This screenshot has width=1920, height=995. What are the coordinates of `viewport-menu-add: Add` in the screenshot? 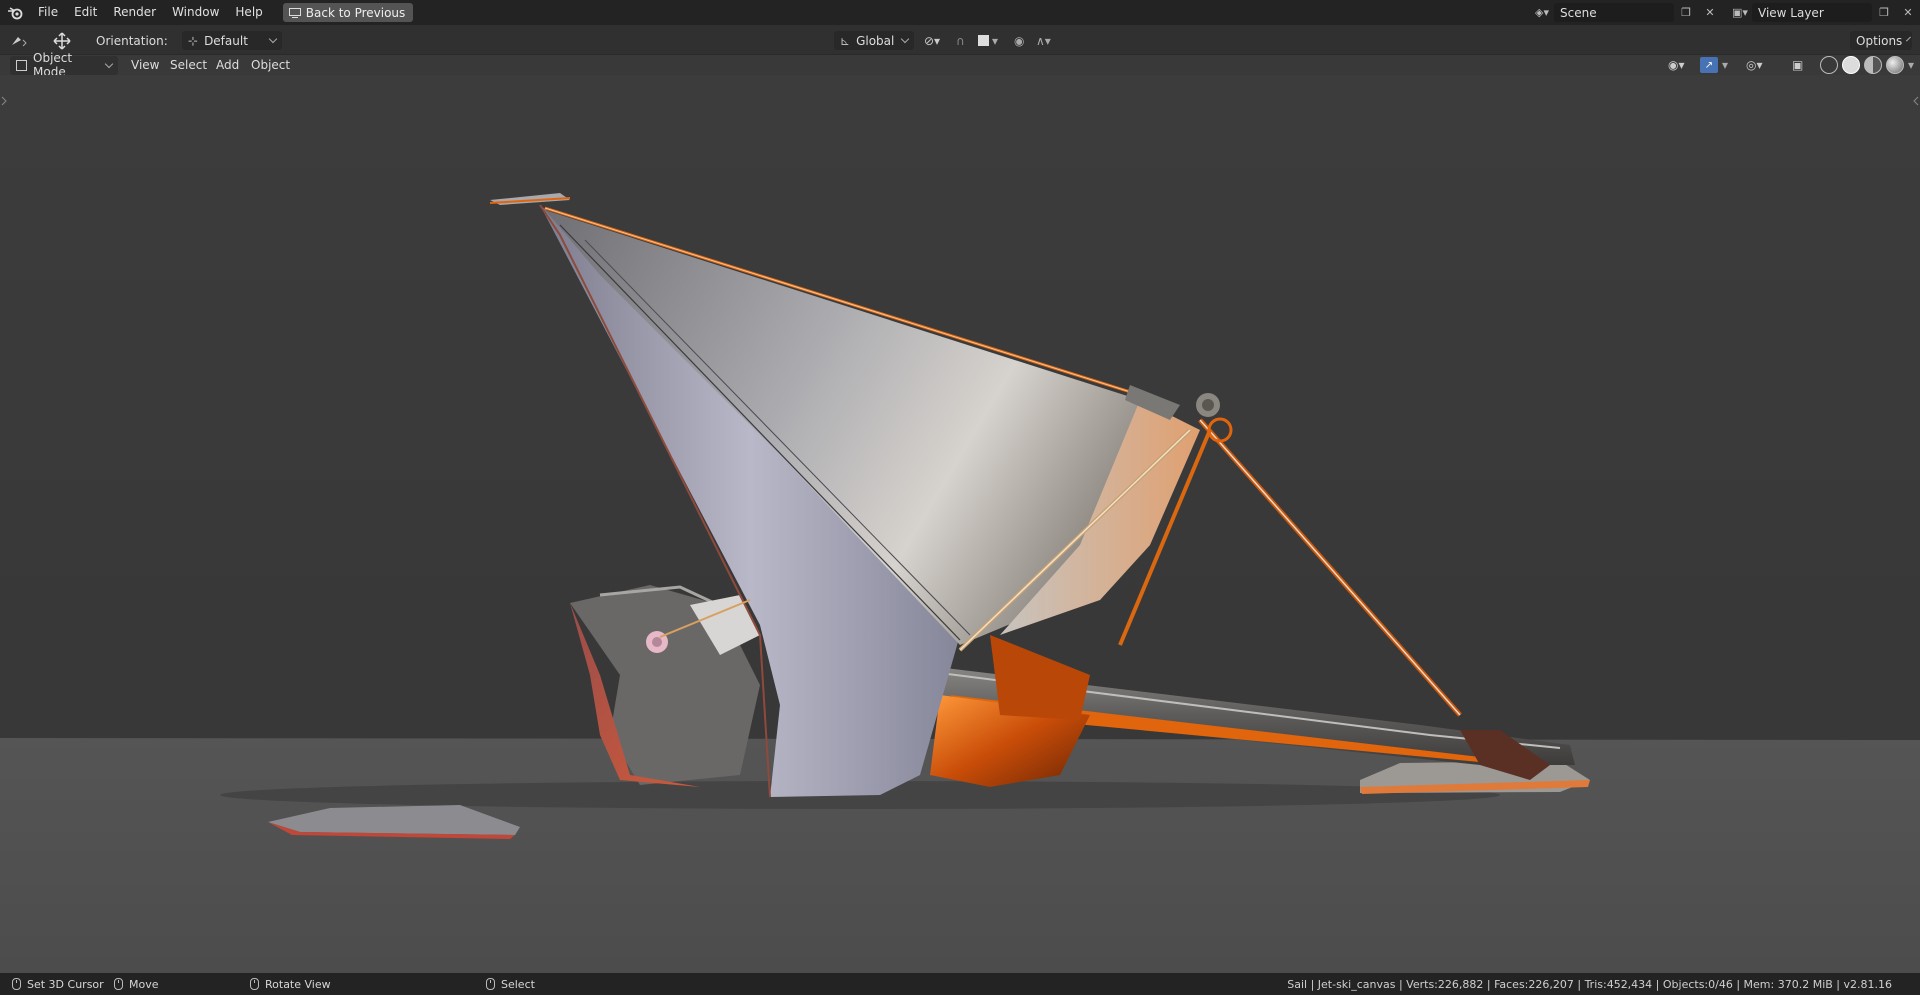 It's located at (227, 65).